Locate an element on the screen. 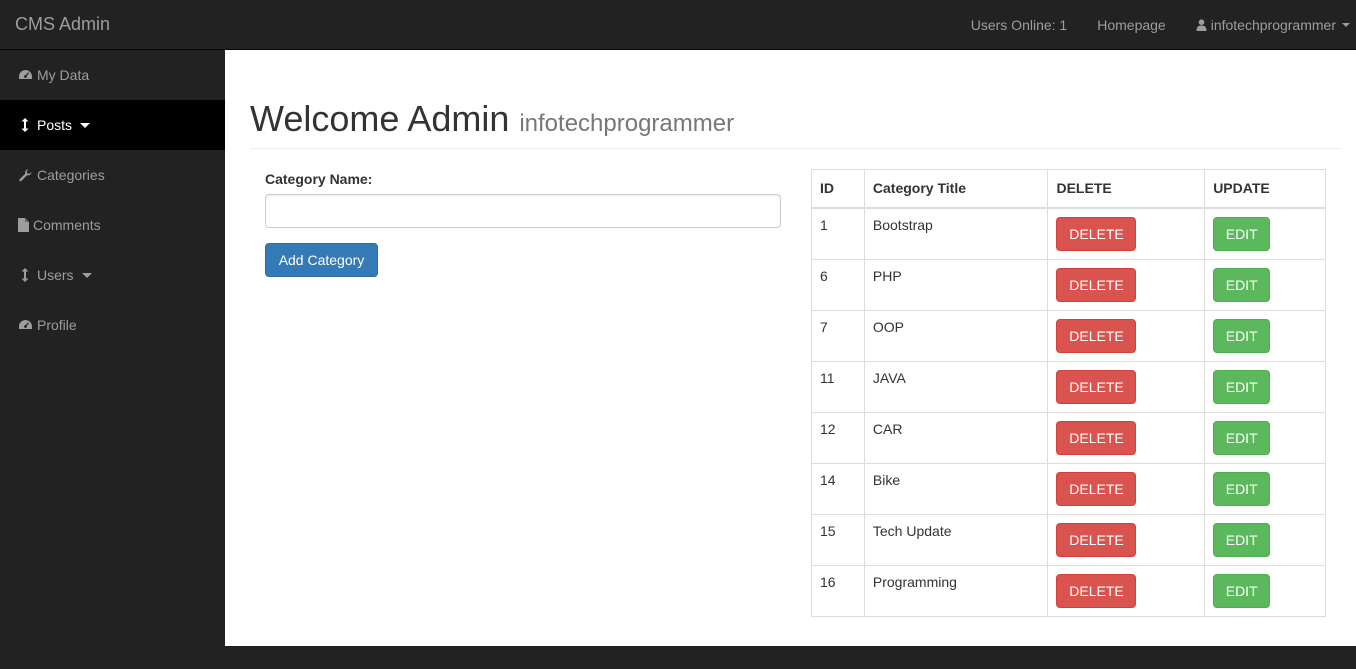  column-header-delete: DELETE is located at coordinates (1126, 189).